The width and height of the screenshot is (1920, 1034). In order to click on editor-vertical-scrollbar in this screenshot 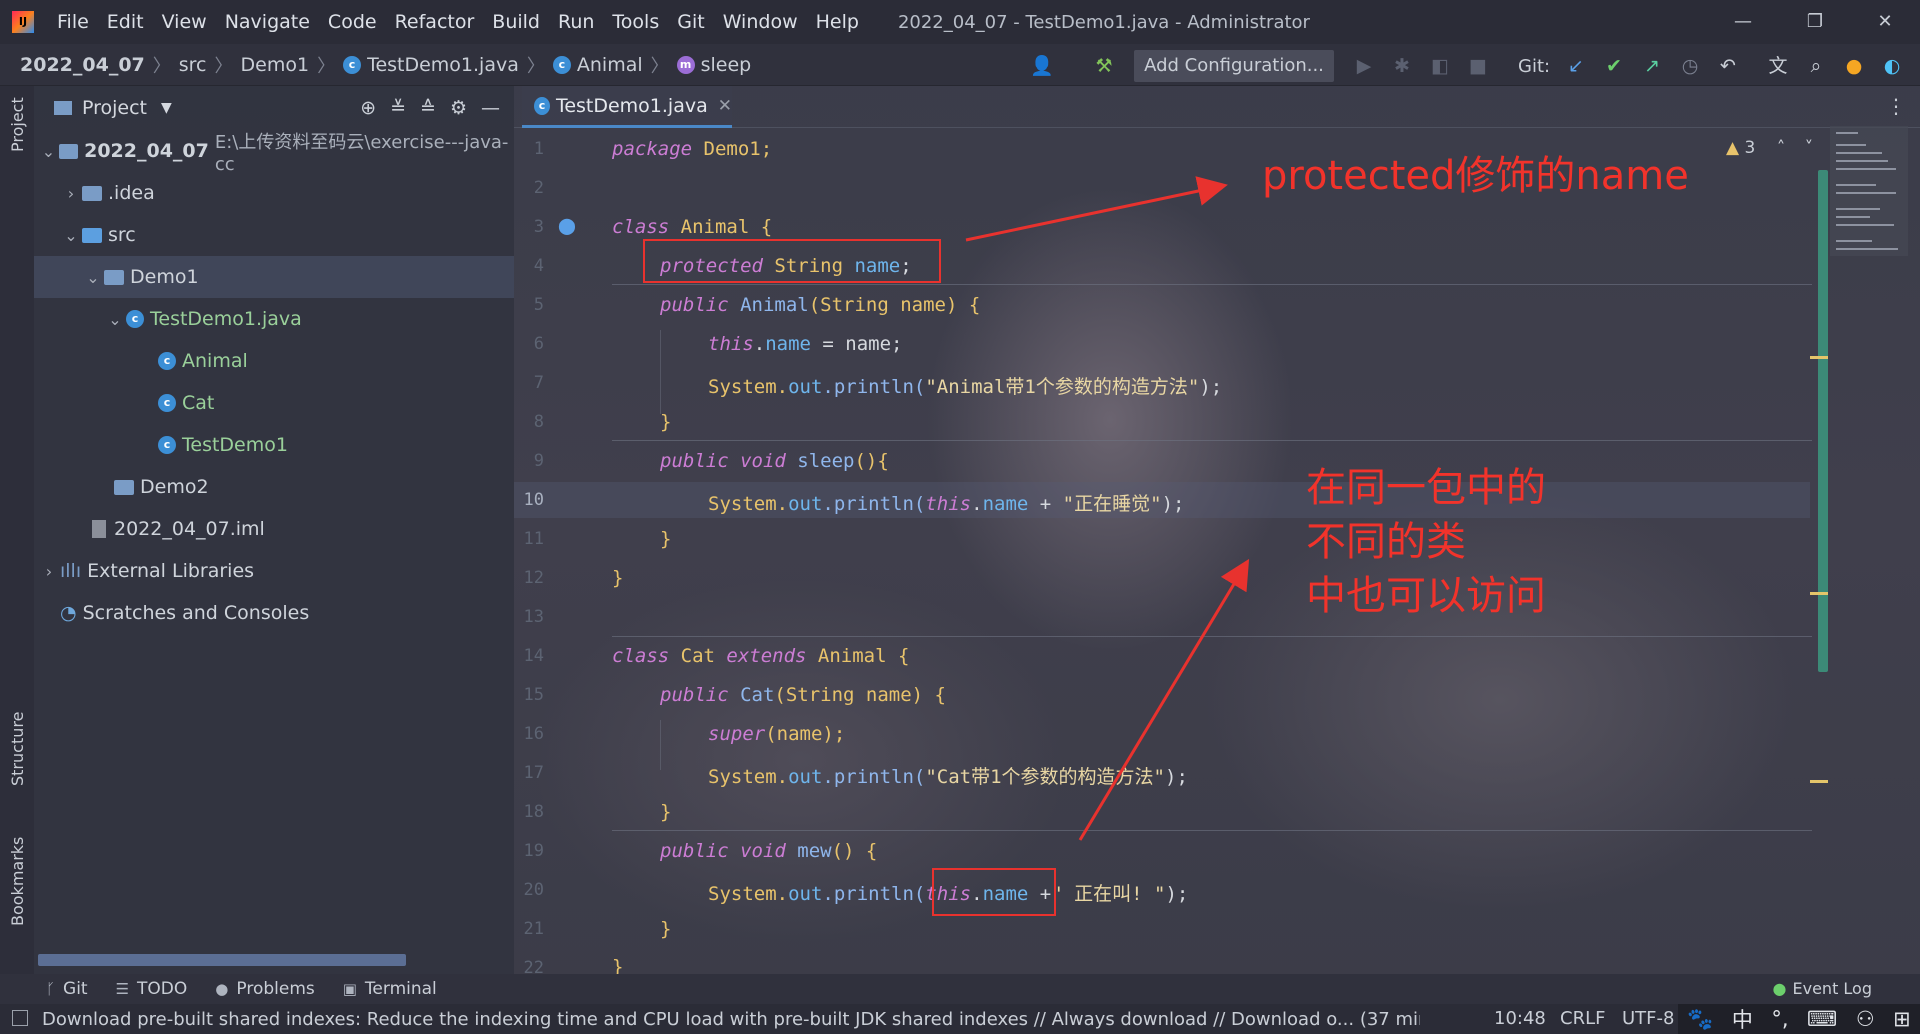, I will do `click(1823, 421)`.